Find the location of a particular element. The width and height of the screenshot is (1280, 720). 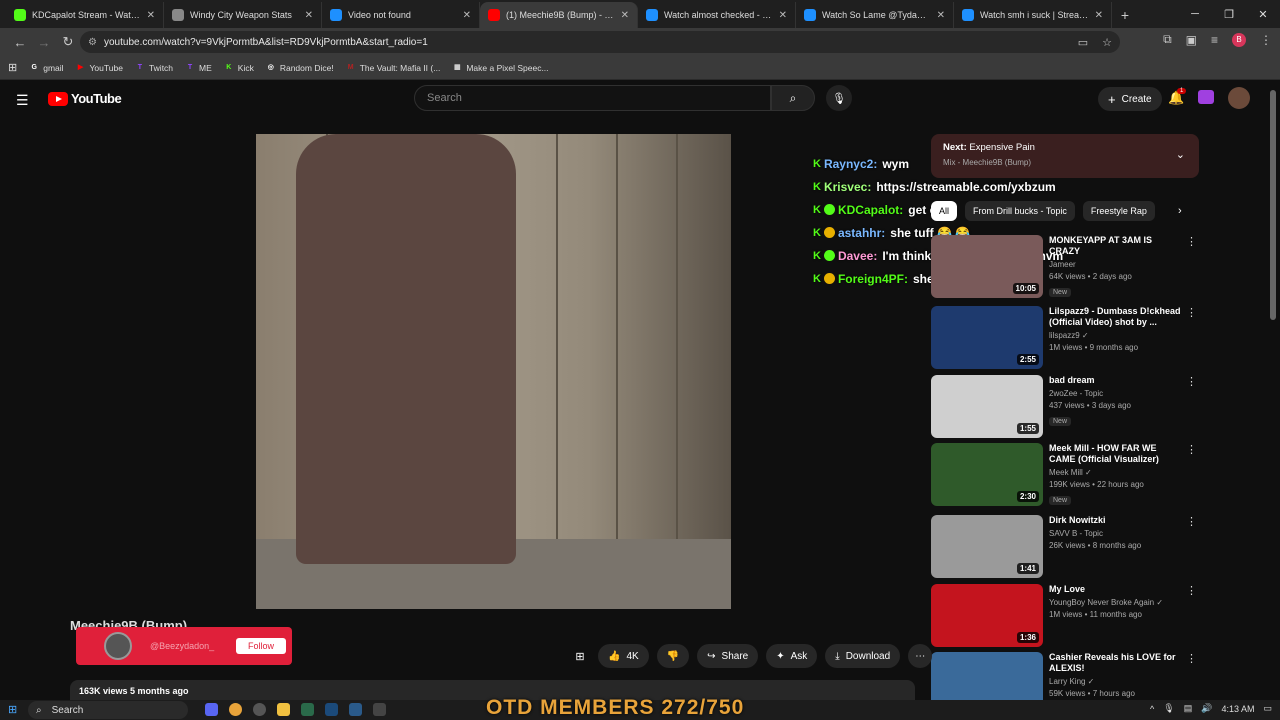

dislike-button: 👎 is located at coordinates (673, 656).